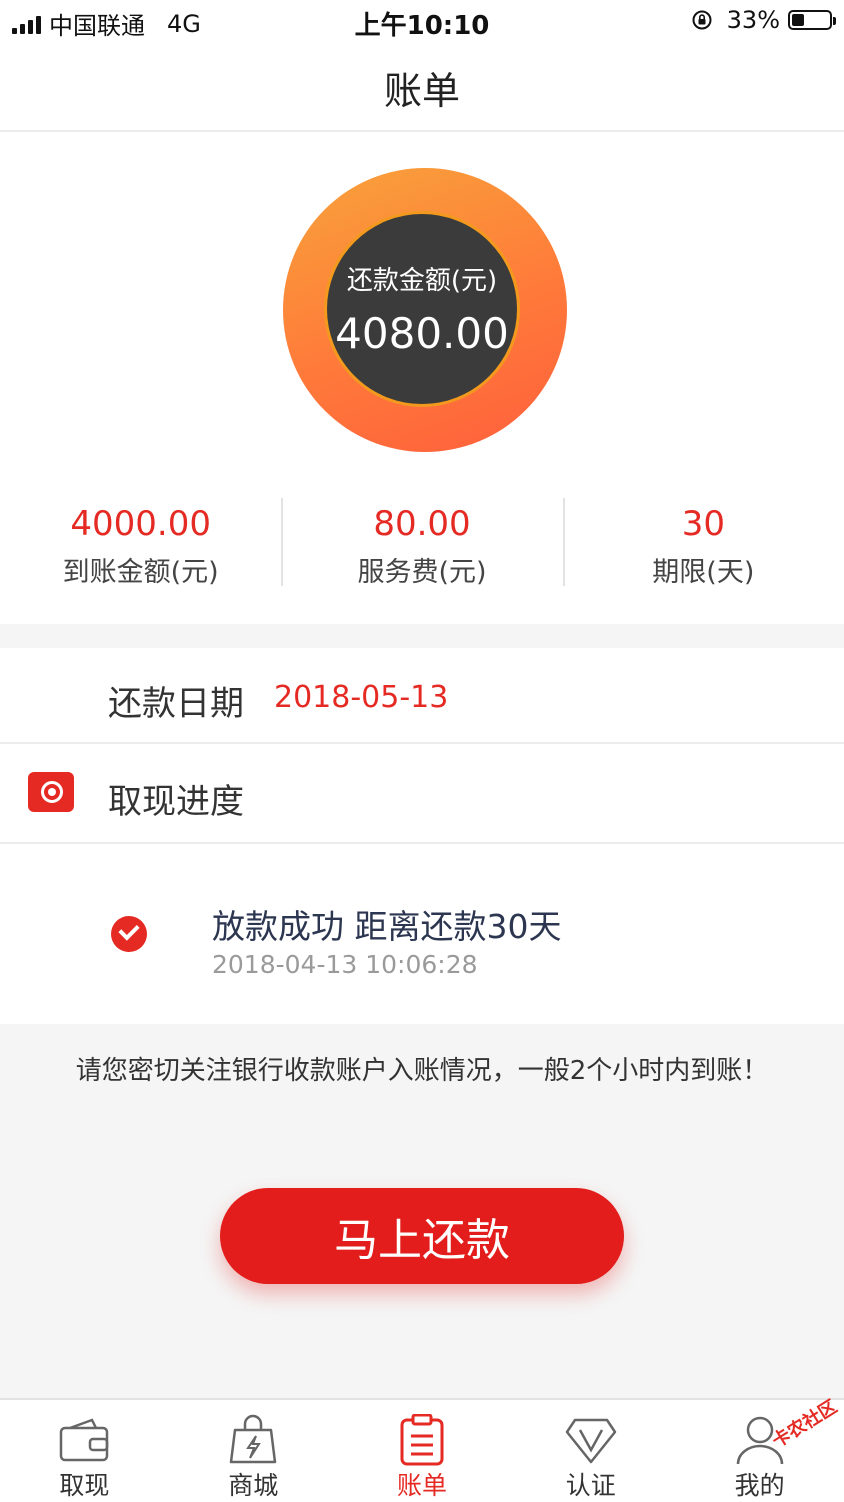 This screenshot has height=1502, width=844. Describe the element at coordinates (812, 20) in the screenshot. I see `battery-icon` at that location.